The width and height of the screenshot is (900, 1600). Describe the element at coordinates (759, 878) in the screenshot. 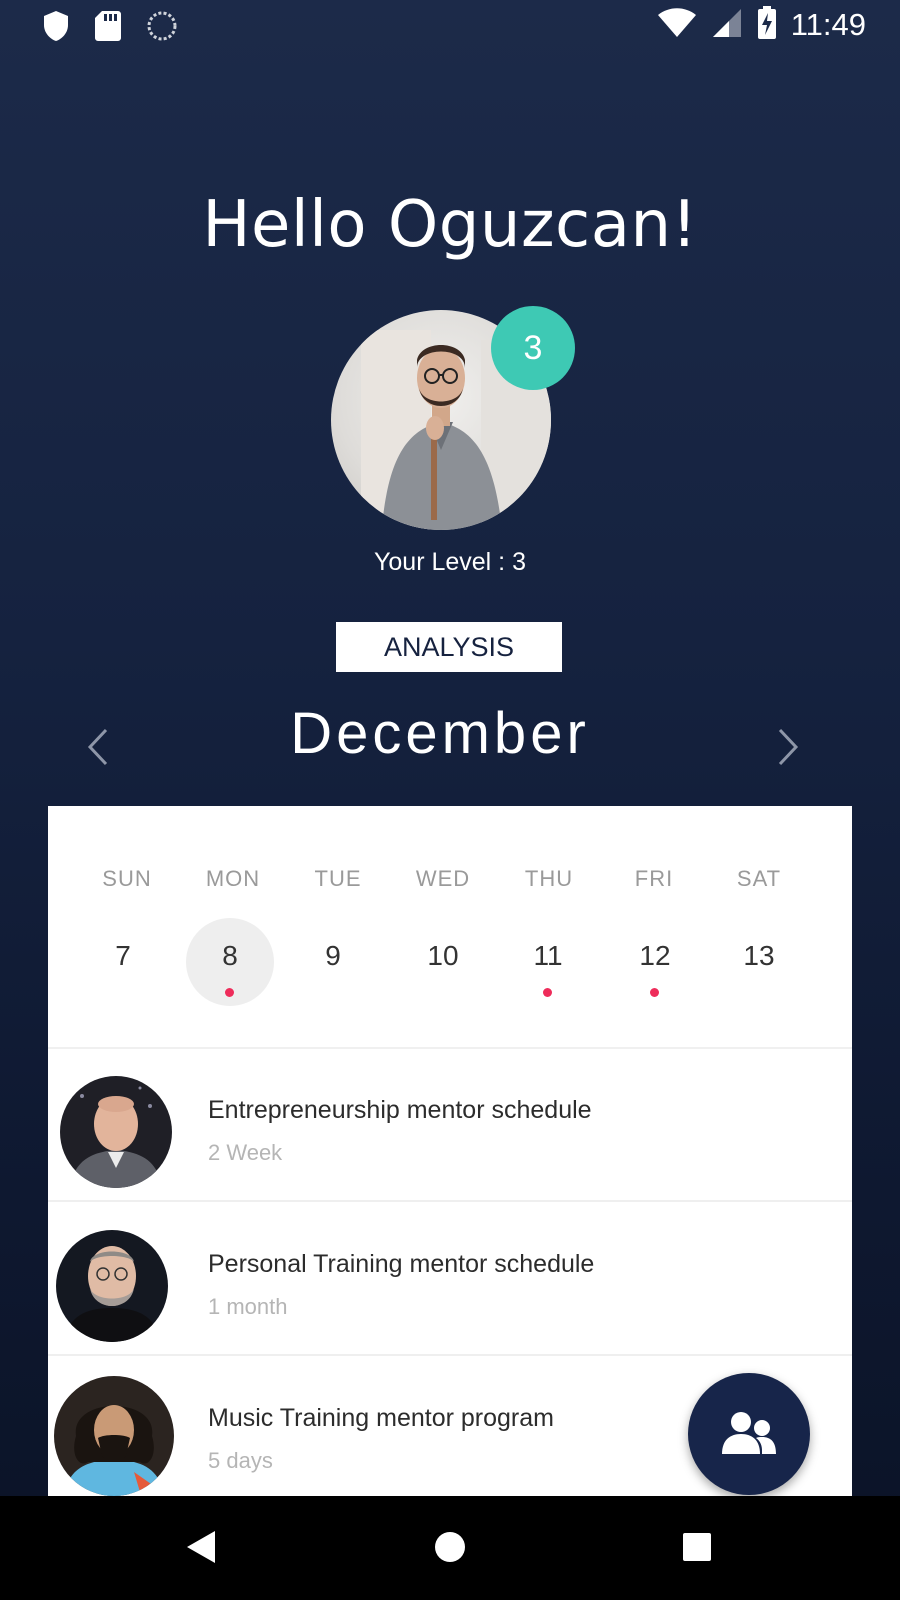

I see `weekday-label: SAT` at that location.